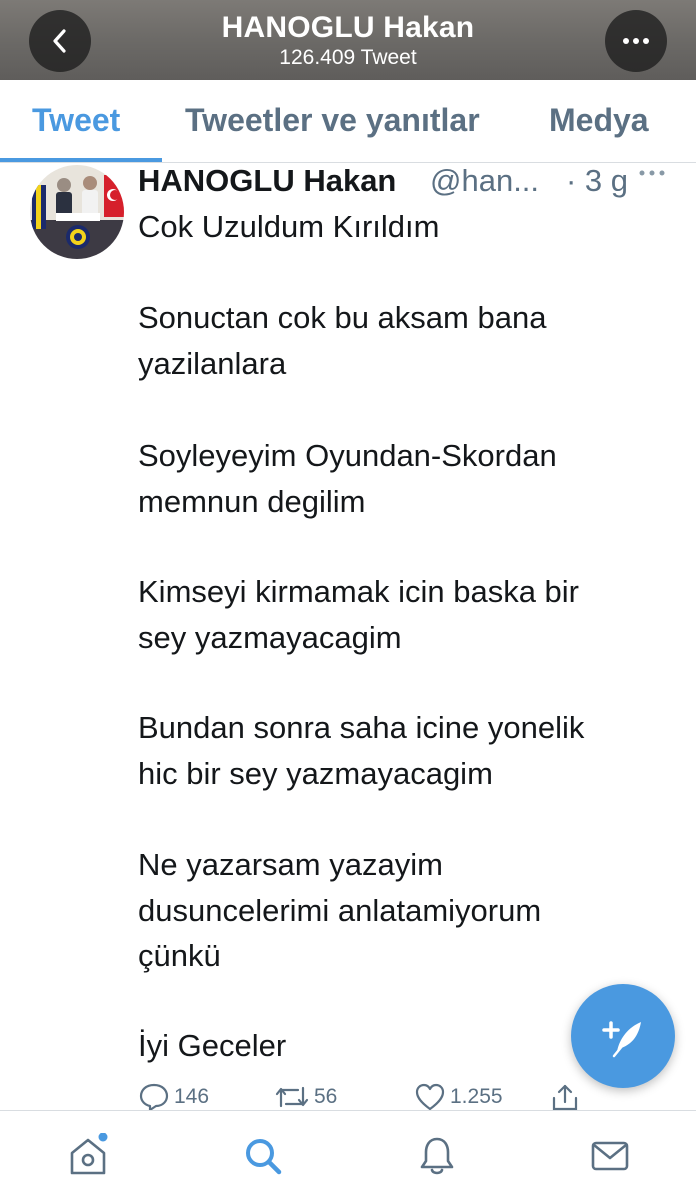  I want to click on profile-header: HANOGLU Hakan 126.409 Tweet, so click(348, 40).